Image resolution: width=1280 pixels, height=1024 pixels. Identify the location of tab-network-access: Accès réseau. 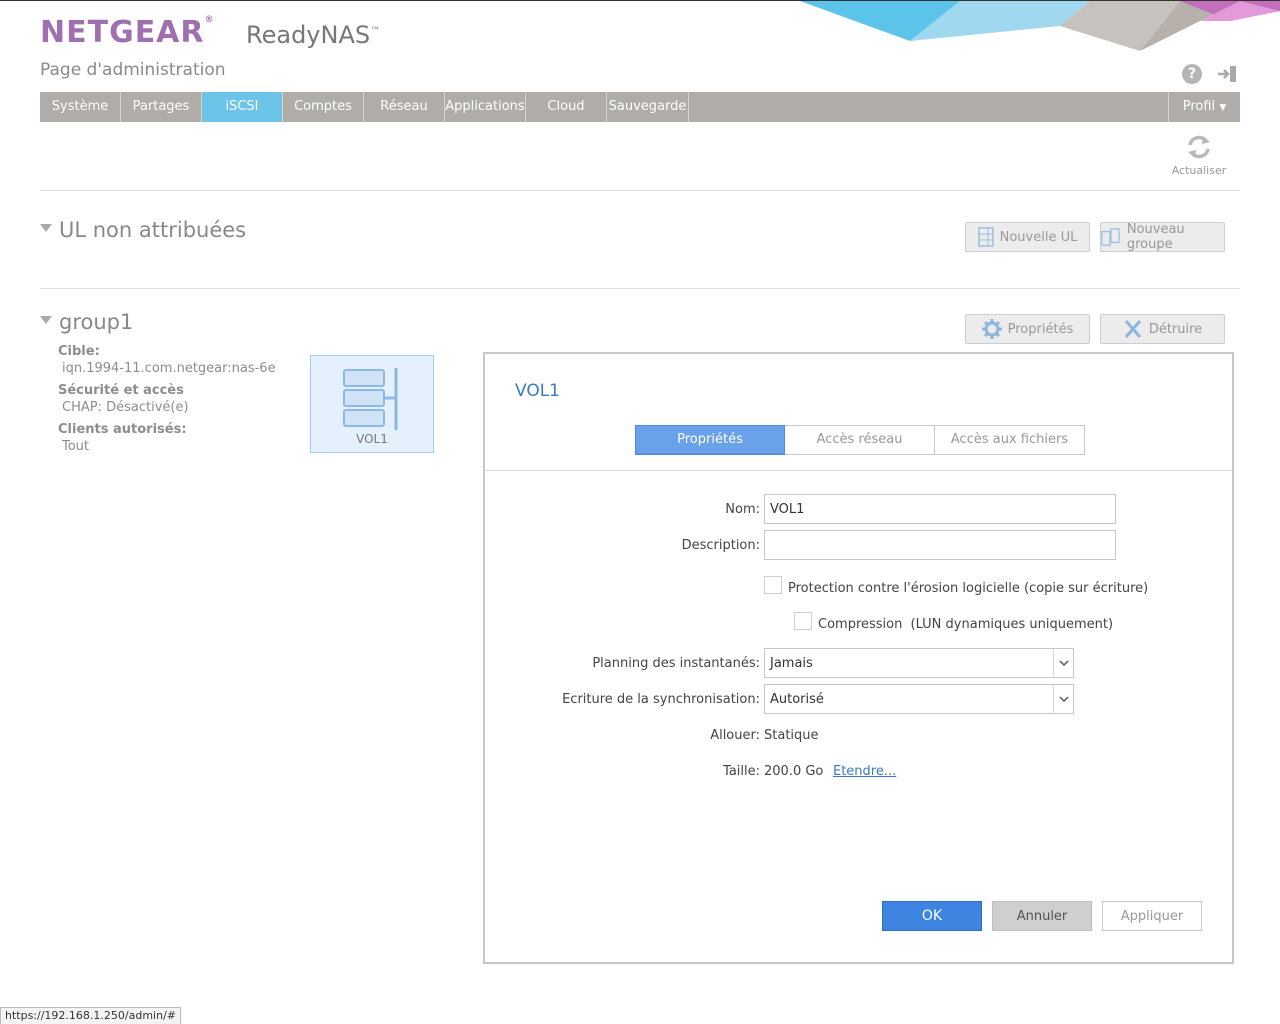
(860, 440).